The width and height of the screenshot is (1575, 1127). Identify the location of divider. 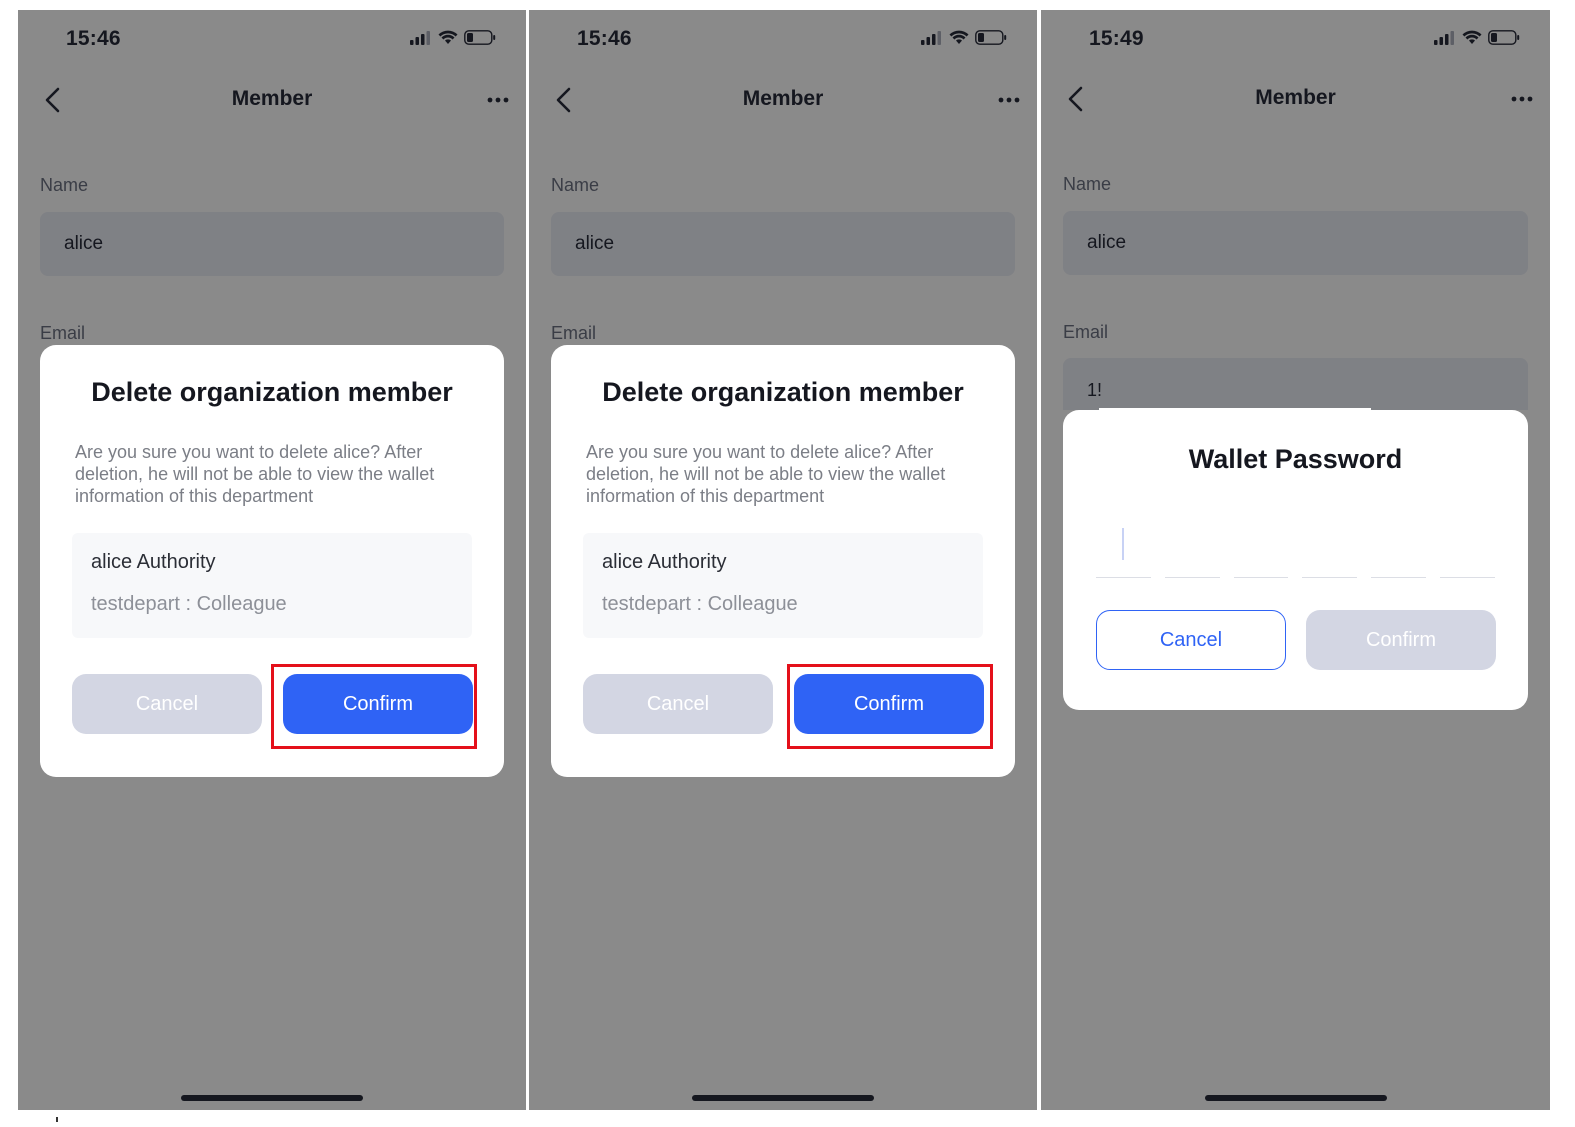
(57, 1119).